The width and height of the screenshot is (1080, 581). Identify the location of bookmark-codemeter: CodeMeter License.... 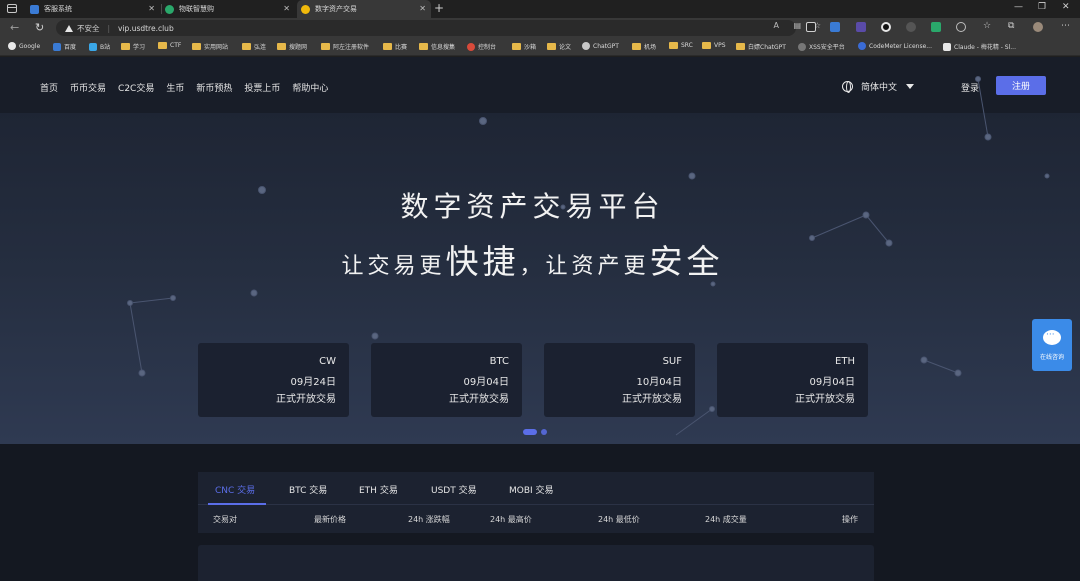
(895, 46).